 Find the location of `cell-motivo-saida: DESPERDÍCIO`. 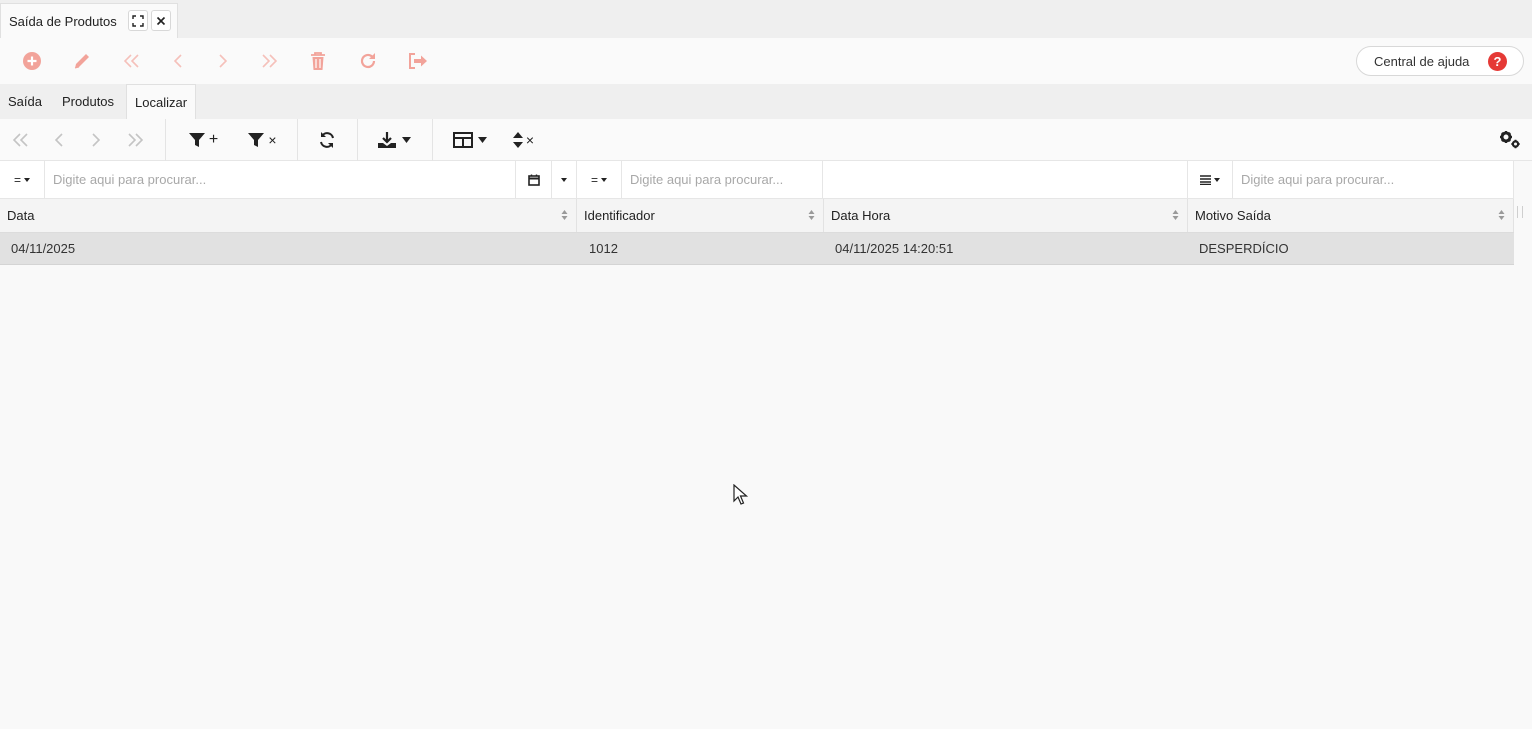

cell-motivo-saida: DESPERDÍCIO is located at coordinates (1244, 248).